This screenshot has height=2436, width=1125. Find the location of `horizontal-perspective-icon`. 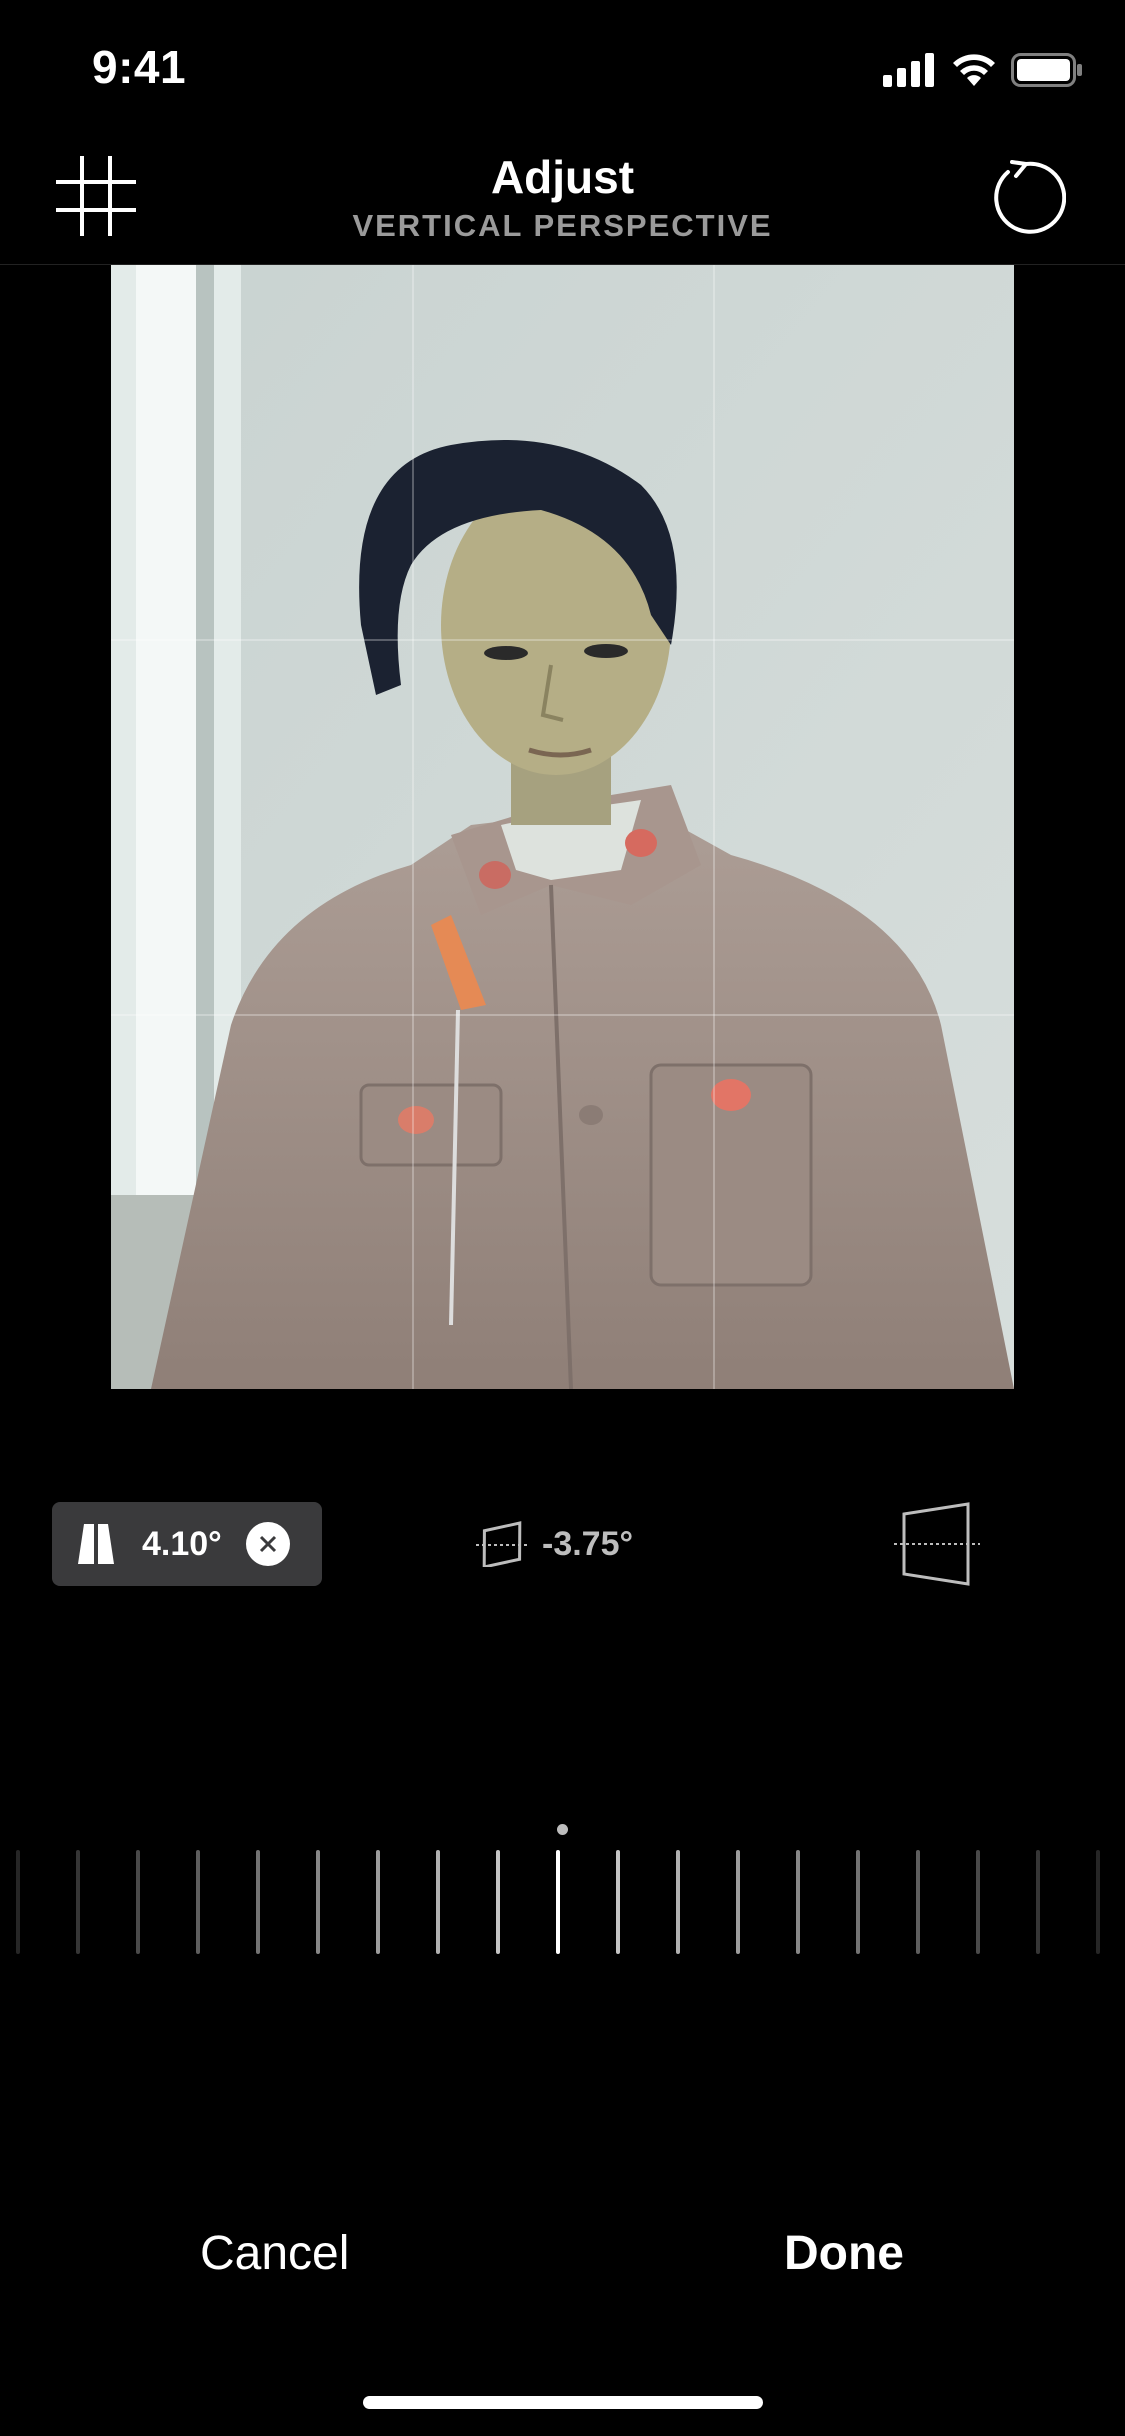

horizontal-perspective-icon is located at coordinates (937, 1544).